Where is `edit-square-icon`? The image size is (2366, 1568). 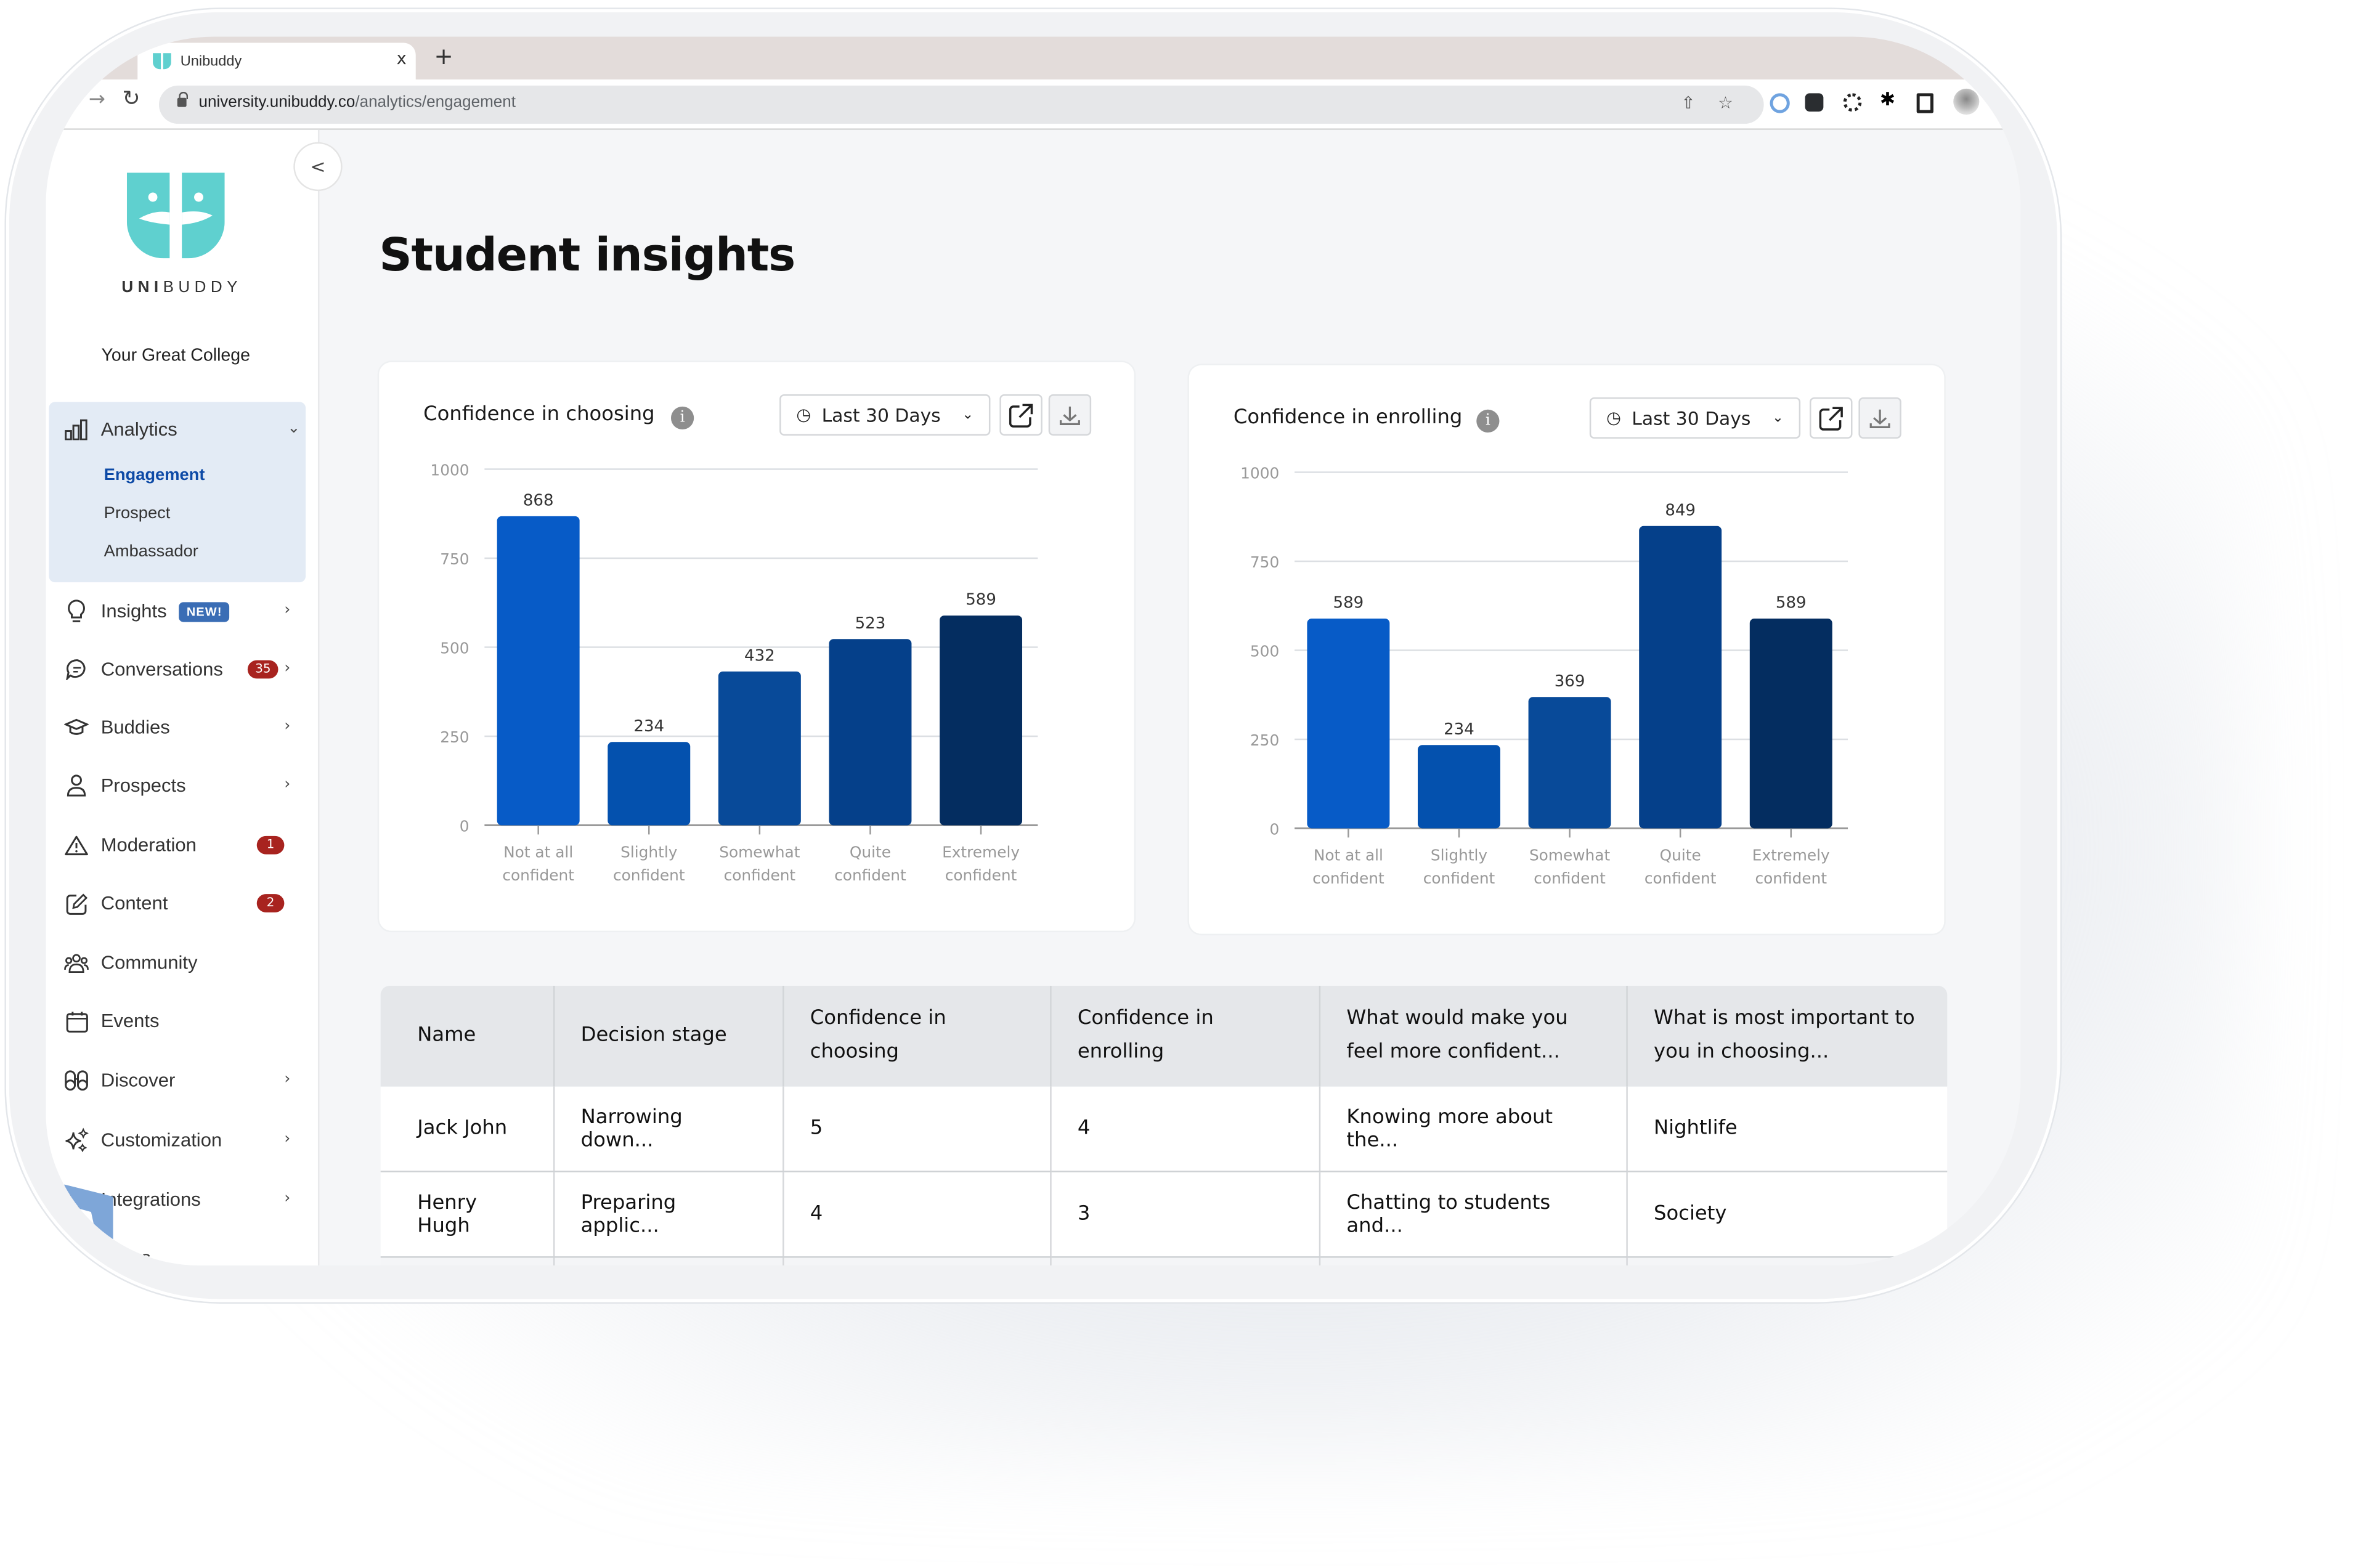
edit-square-icon is located at coordinates (76, 903).